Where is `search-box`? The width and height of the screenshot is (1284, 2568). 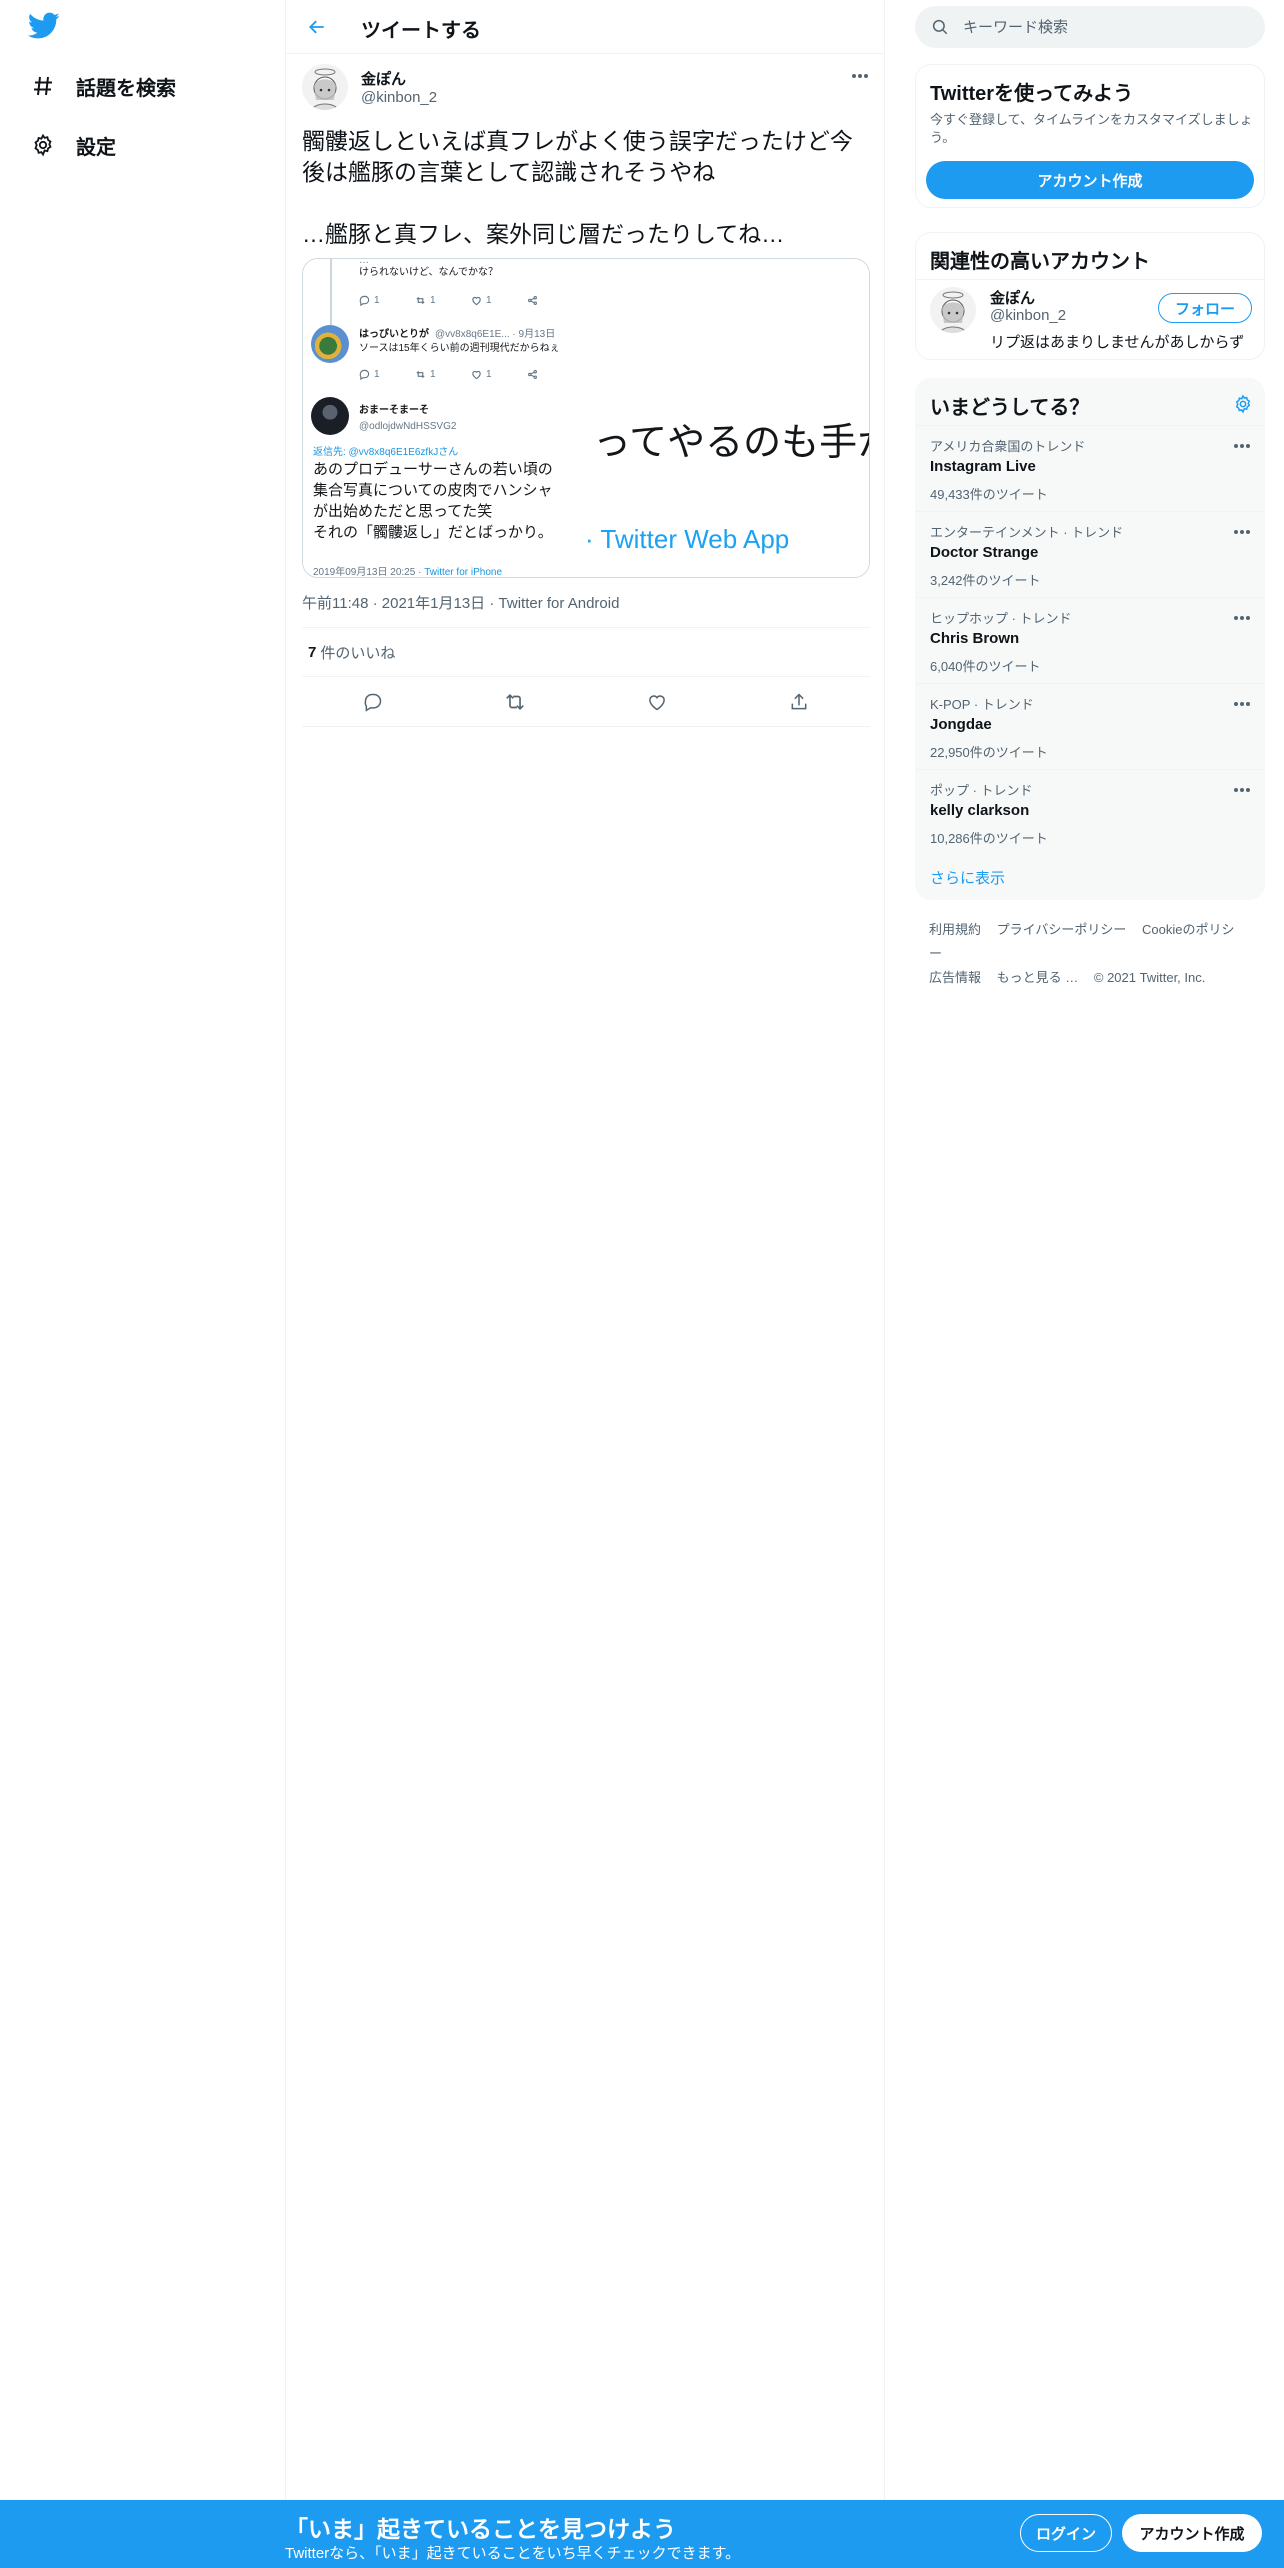 search-box is located at coordinates (1090, 27).